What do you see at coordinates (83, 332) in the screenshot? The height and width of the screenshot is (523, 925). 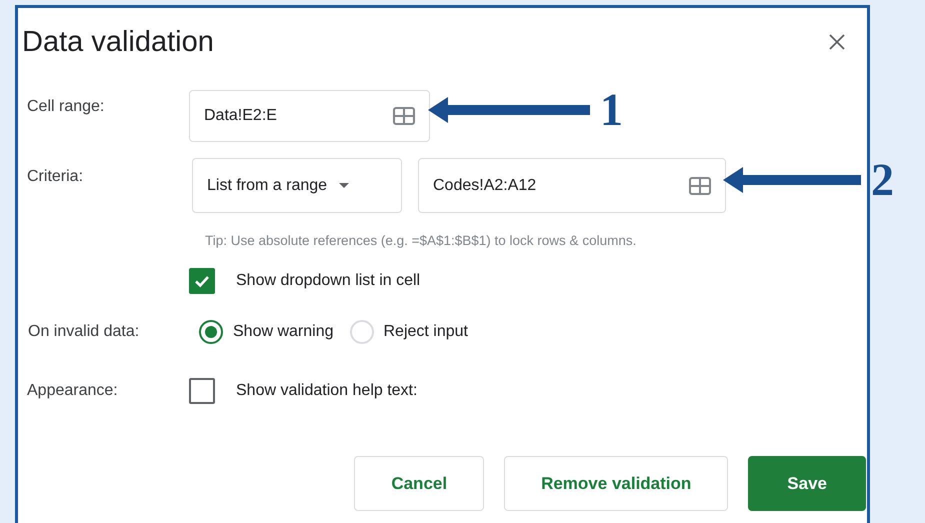 I see `field-label: On invalid data:` at bounding box center [83, 332].